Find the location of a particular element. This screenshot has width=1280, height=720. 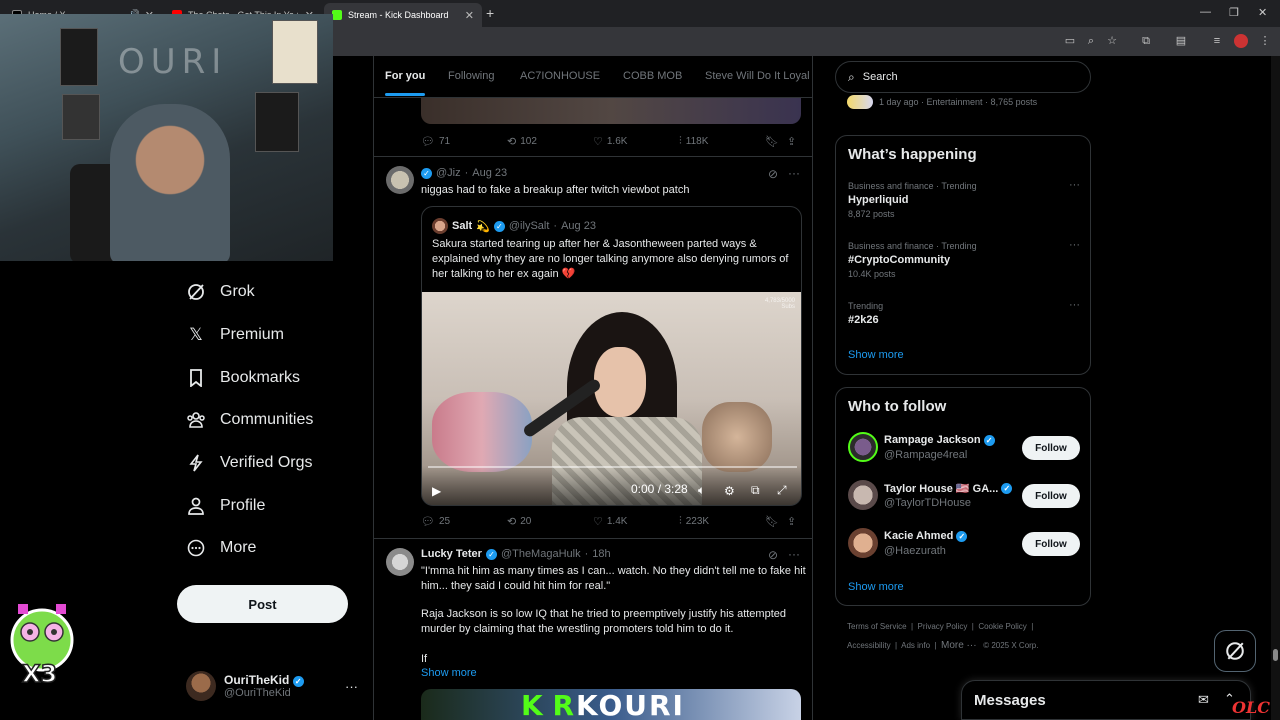

tweet-handle: @Jiz is located at coordinates (448, 173).